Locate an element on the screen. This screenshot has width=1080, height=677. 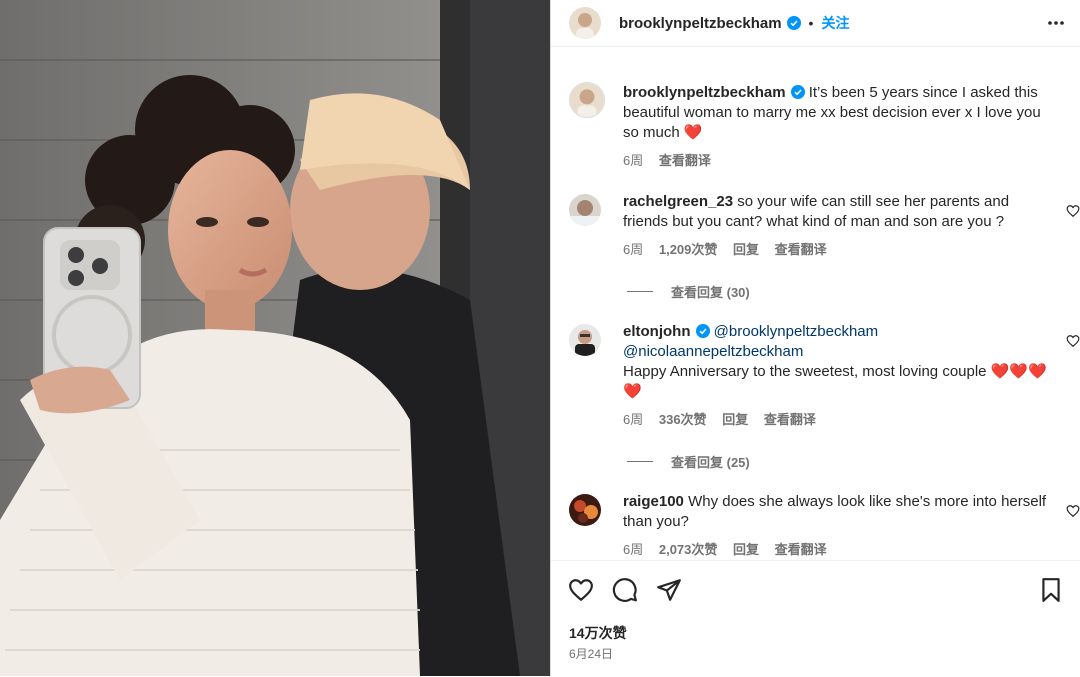
comment-username: rachelgreen_23 is located at coordinates (678, 201).